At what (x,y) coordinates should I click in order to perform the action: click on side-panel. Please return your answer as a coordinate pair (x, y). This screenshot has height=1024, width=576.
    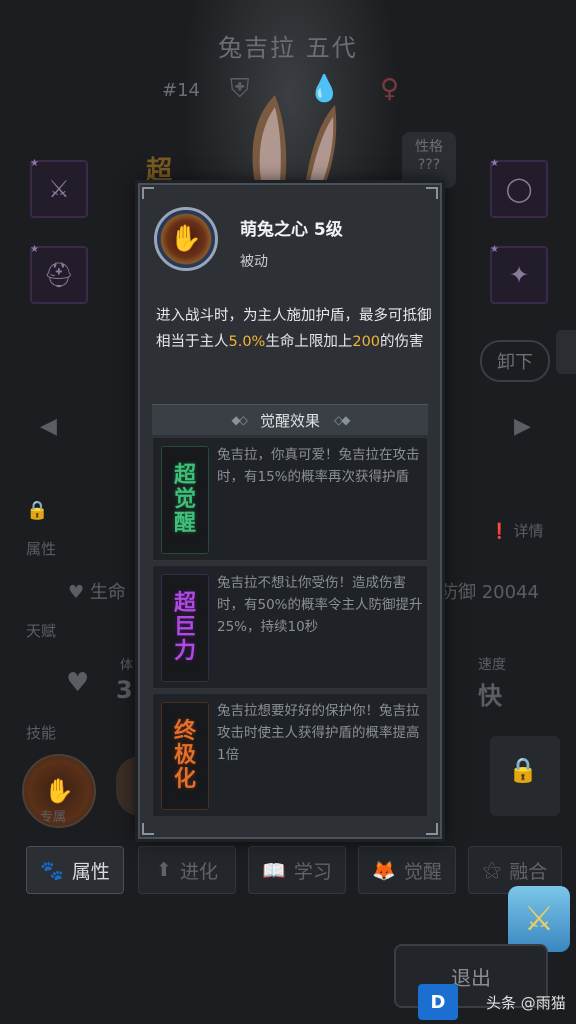
    Looking at the image, I should click on (566, 352).